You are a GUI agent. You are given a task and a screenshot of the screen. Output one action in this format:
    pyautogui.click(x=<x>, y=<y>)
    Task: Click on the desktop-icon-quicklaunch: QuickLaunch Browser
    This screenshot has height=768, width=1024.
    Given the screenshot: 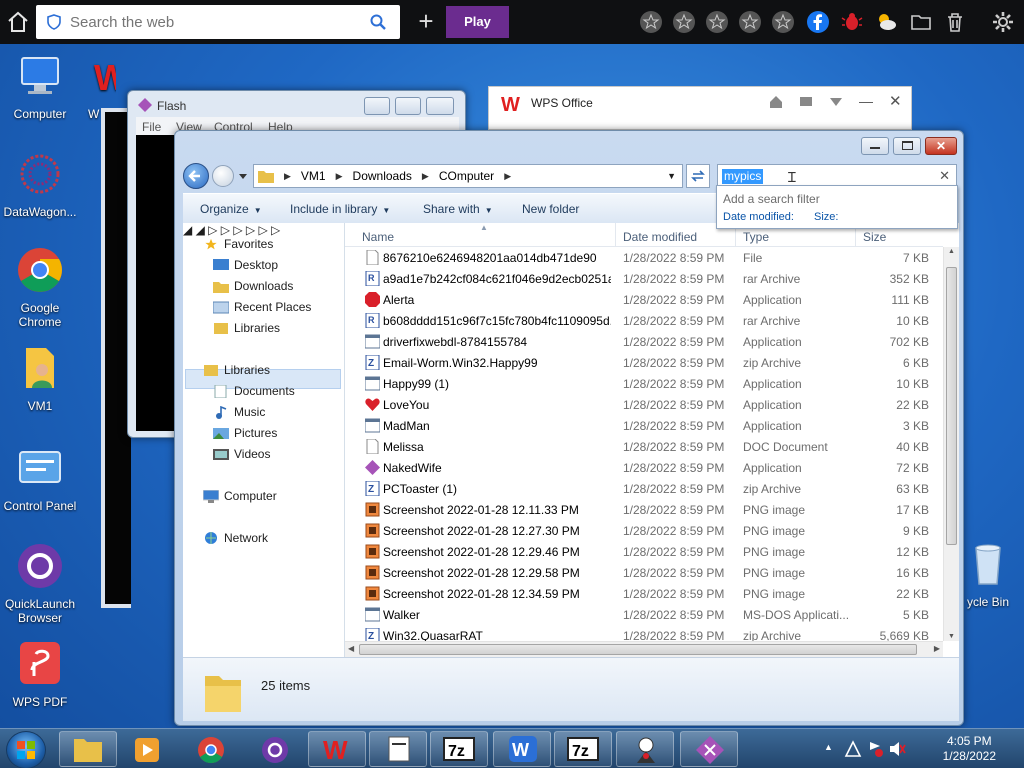 What is the action you would take?
    pyautogui.click(x=40, y=583)
    